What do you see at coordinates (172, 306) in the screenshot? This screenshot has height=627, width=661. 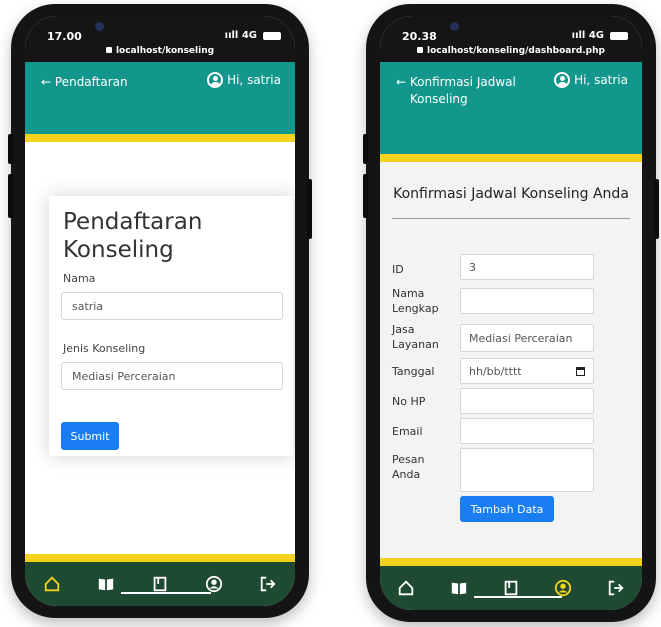 I see `nama-input: satria` at bounding box center [172, 306].